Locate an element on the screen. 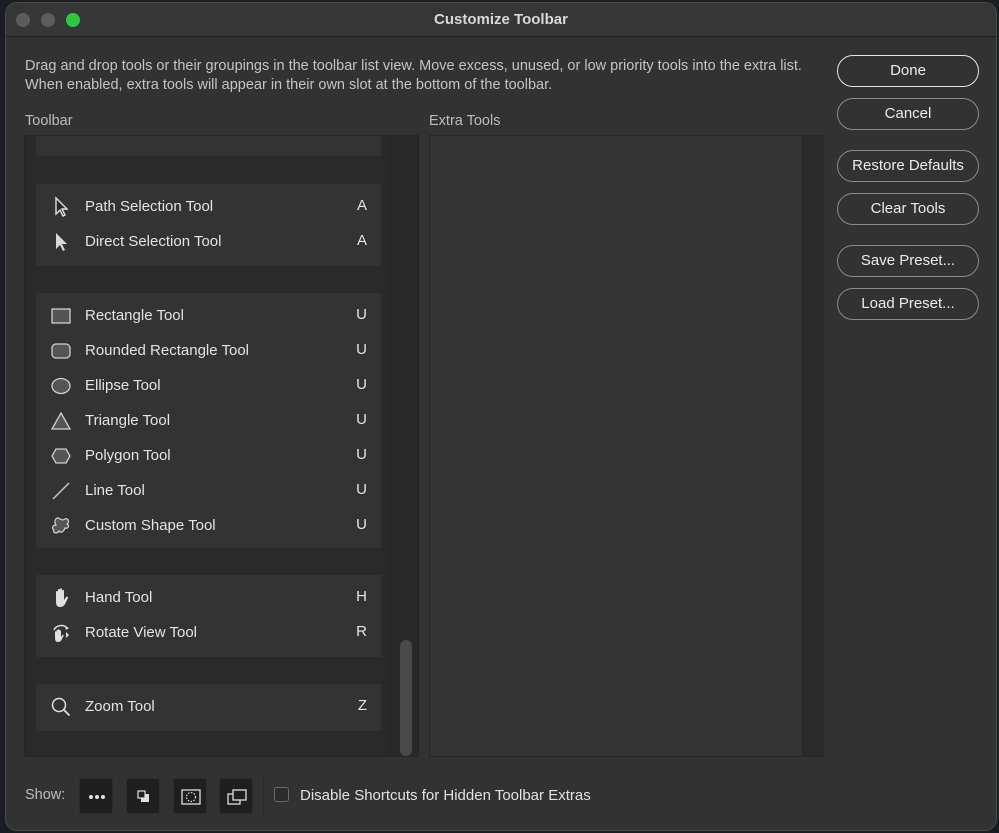 This screenshot has height=833, width=999. line-icon is located at coordinates (61, 491).